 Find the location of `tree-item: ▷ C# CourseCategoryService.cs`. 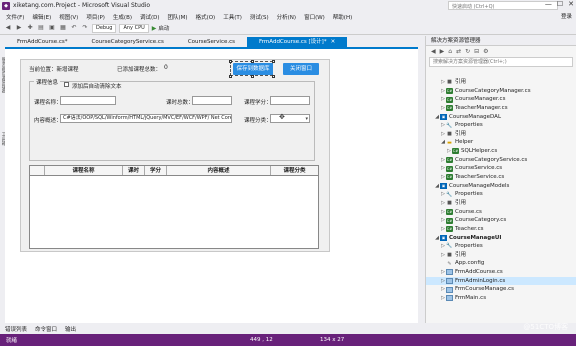

tree-item: ▷ C# CourseCategoryService.cs is located at coordinates (501, 160).